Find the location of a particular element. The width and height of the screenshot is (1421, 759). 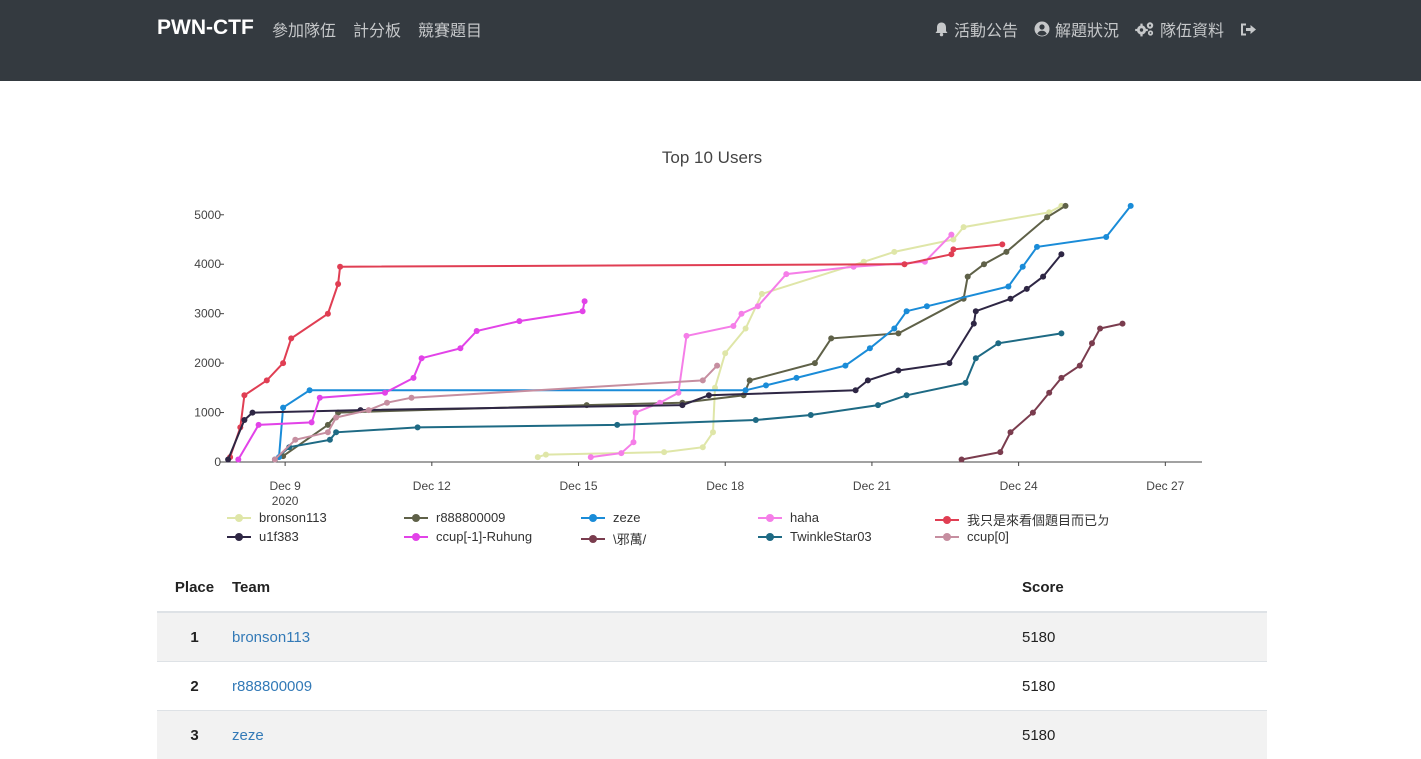

brand-logo: PWN-CTF is located at coordinates (205, 28).